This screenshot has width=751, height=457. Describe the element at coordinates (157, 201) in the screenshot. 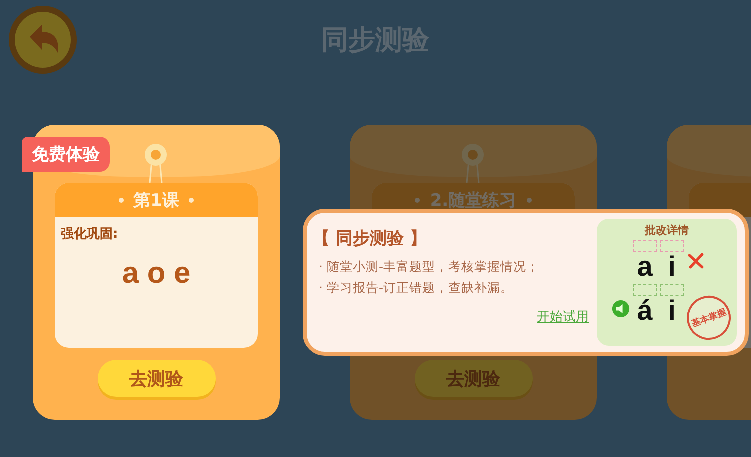

I see `lesson-title: 第1课` at that location.